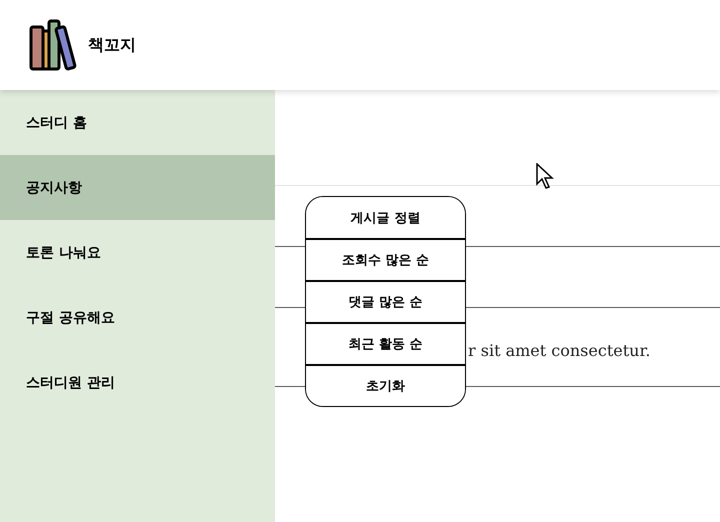 This screenshot has width=720, height=522. I want to click on sidebar-item: 스터디원 관리, so click(137, 382).